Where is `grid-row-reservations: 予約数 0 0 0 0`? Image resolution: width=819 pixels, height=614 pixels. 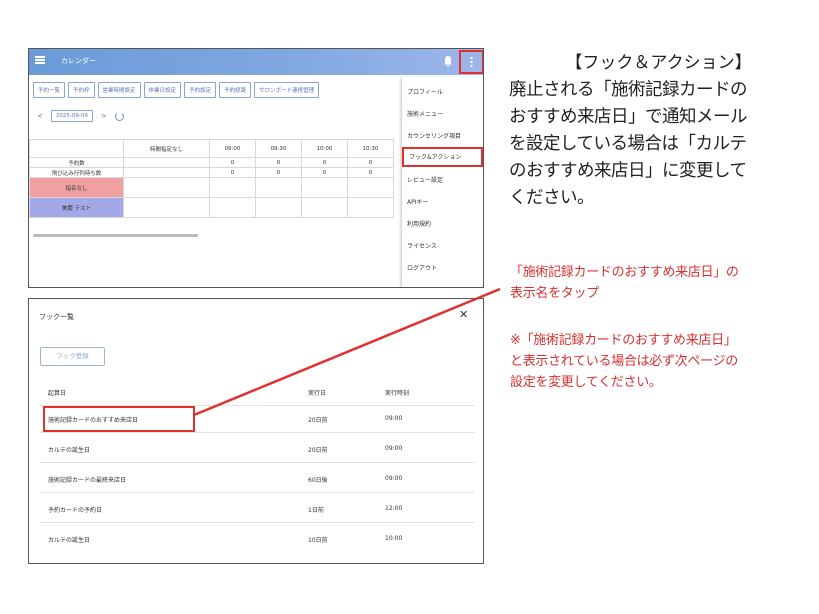 grid-row-reservations: 予約数 0 0 0 0 is located at coordinates (211, 162).